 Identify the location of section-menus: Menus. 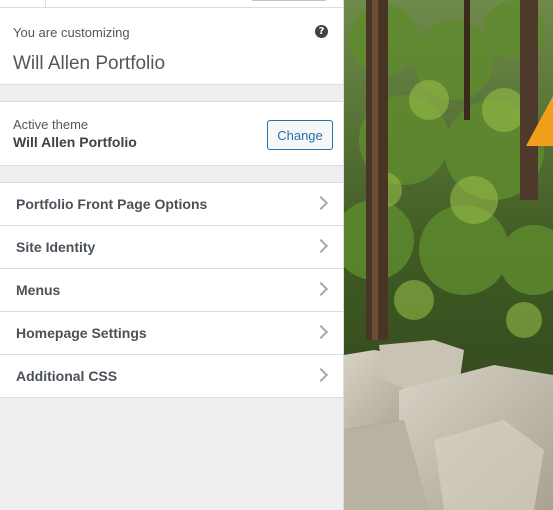
(171, 290).